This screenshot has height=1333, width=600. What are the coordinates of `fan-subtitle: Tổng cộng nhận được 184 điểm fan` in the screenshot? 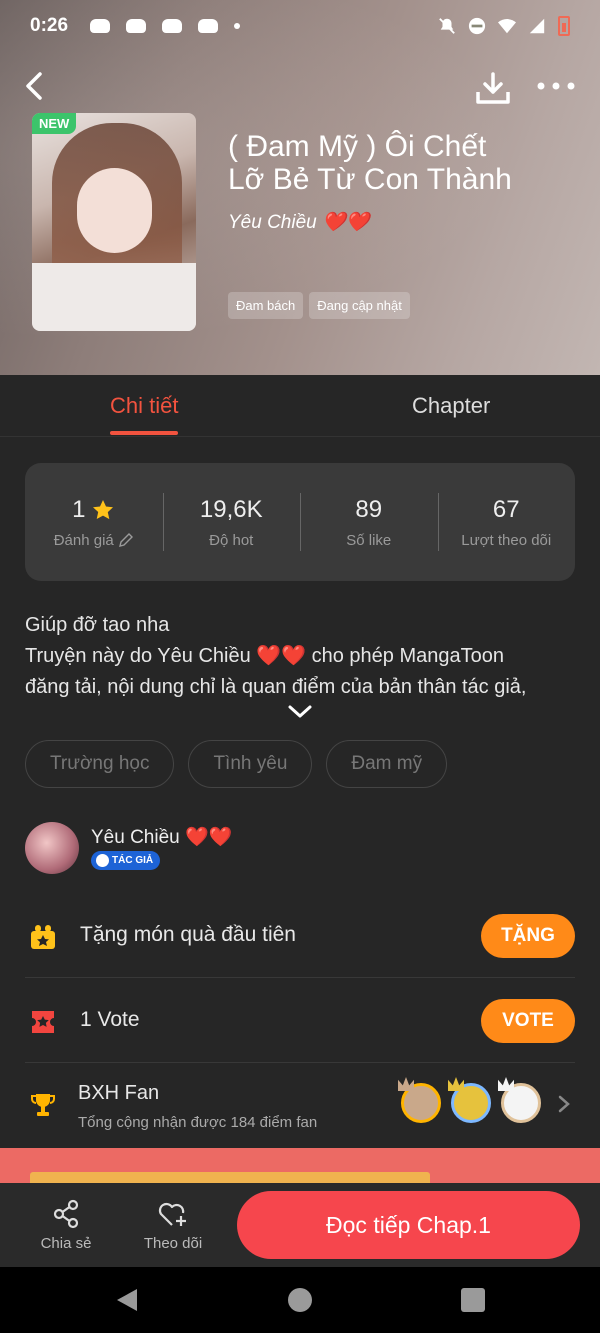 It's located at (198, 1122).